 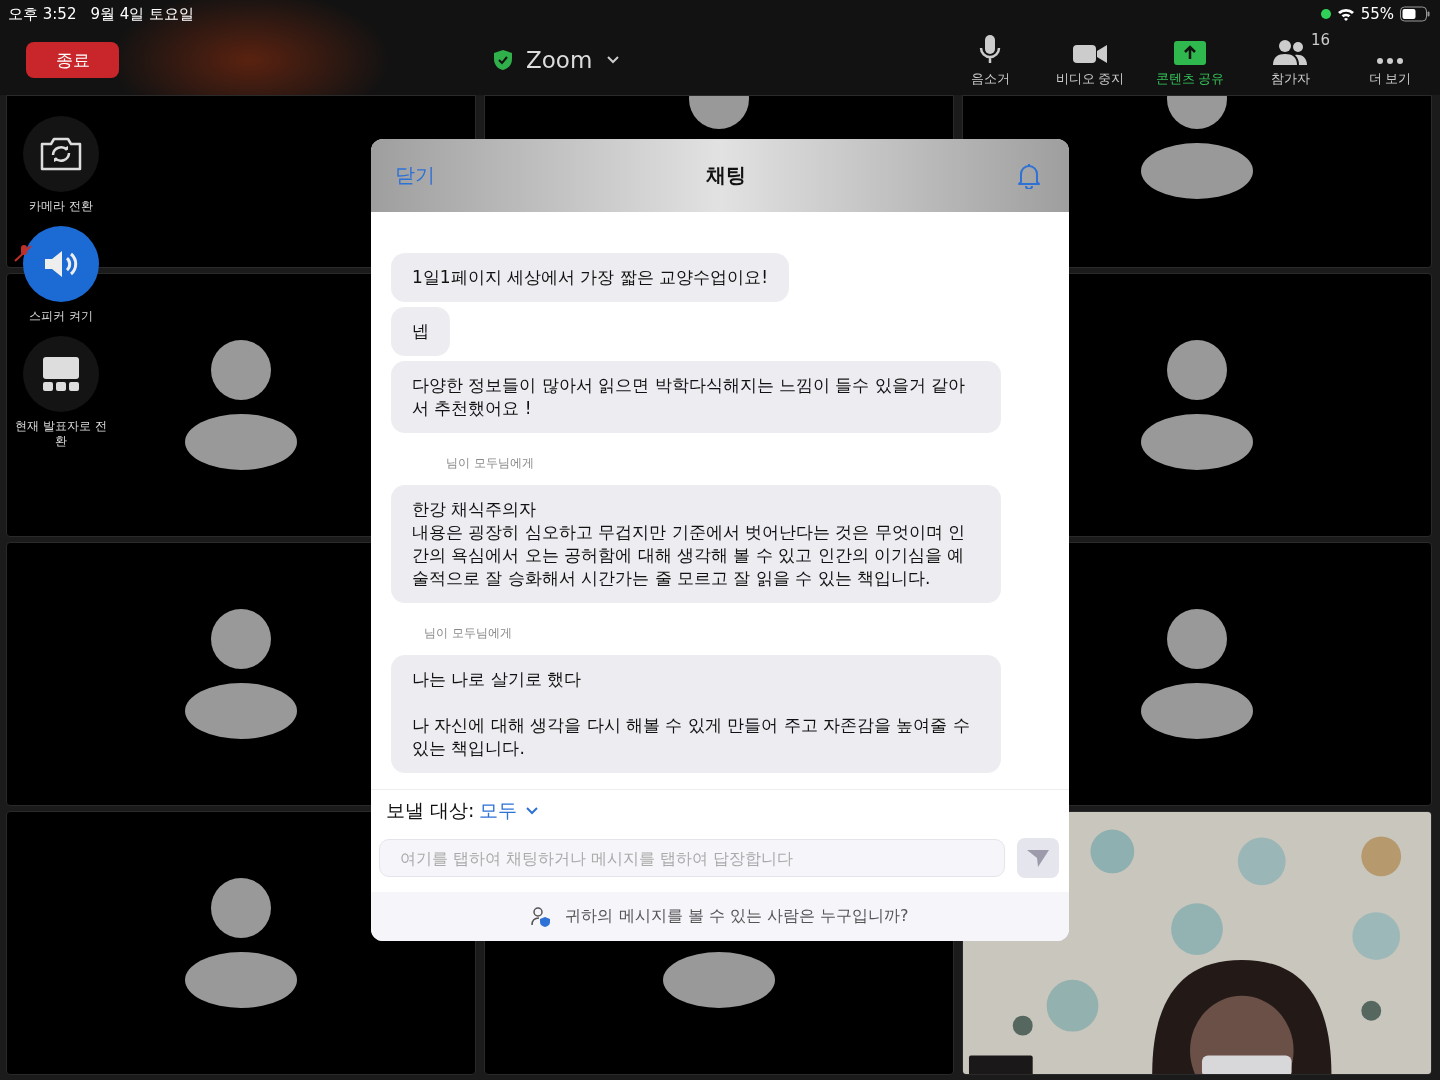 I want to click on wifi-icon, so click(x=1345, y=14).